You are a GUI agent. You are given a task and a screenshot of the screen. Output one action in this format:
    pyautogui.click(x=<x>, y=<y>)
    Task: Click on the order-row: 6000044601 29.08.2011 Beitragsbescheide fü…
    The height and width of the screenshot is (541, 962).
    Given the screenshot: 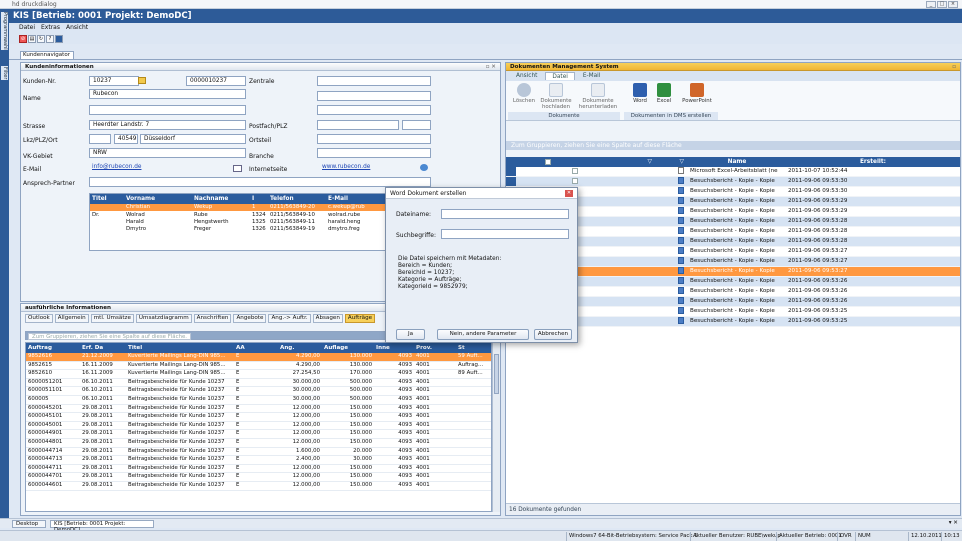 What is the action you would take?
    pyautogui.click(x=258, y=486)
    